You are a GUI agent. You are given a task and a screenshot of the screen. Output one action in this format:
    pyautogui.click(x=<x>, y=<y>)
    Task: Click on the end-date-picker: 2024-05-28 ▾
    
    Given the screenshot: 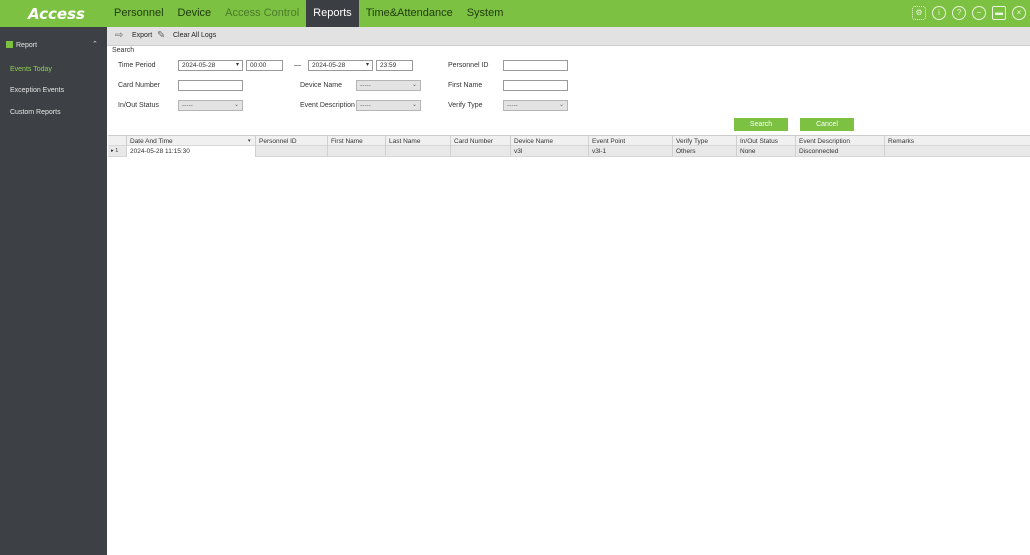 What is the action you would take?
    pyautogui.click(x=340, y=65)
    